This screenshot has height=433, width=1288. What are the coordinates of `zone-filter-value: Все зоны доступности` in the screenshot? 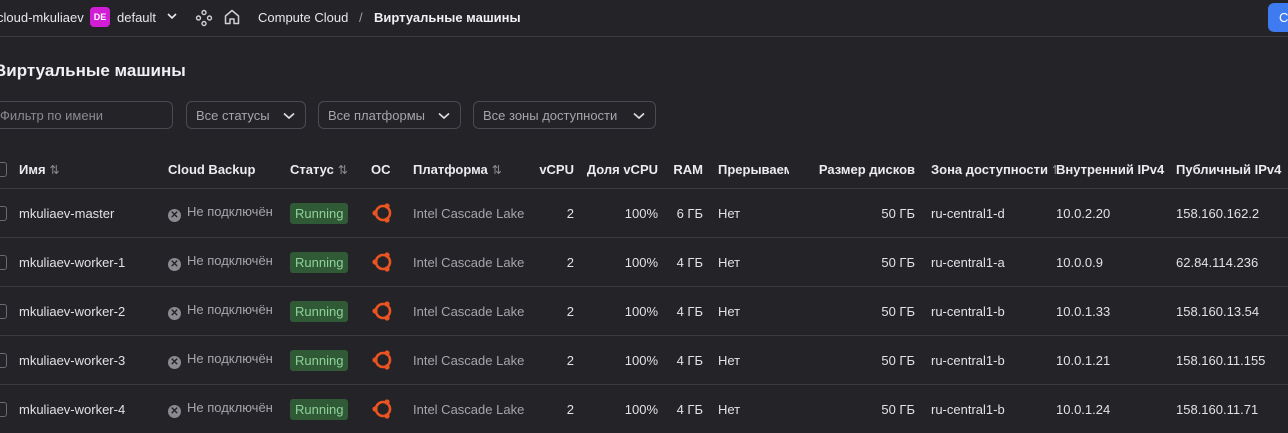 It's located at (550, 115).